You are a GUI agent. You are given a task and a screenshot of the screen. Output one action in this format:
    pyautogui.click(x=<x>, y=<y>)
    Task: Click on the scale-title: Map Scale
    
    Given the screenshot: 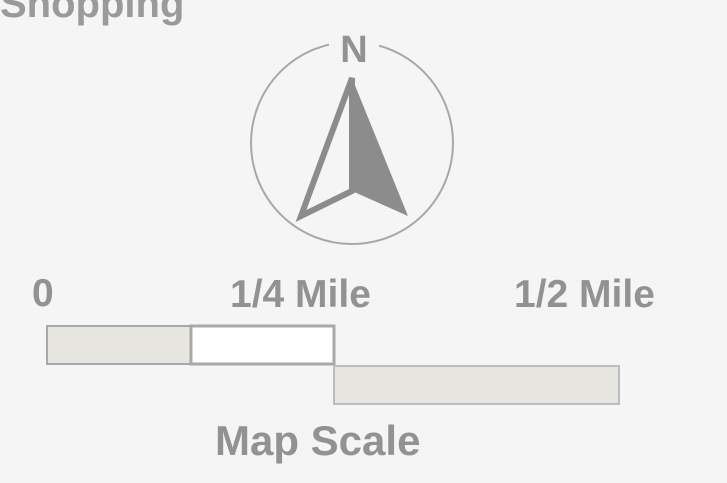 What is the action you would take?
    pyautogui.click(x=318, y=440)
    